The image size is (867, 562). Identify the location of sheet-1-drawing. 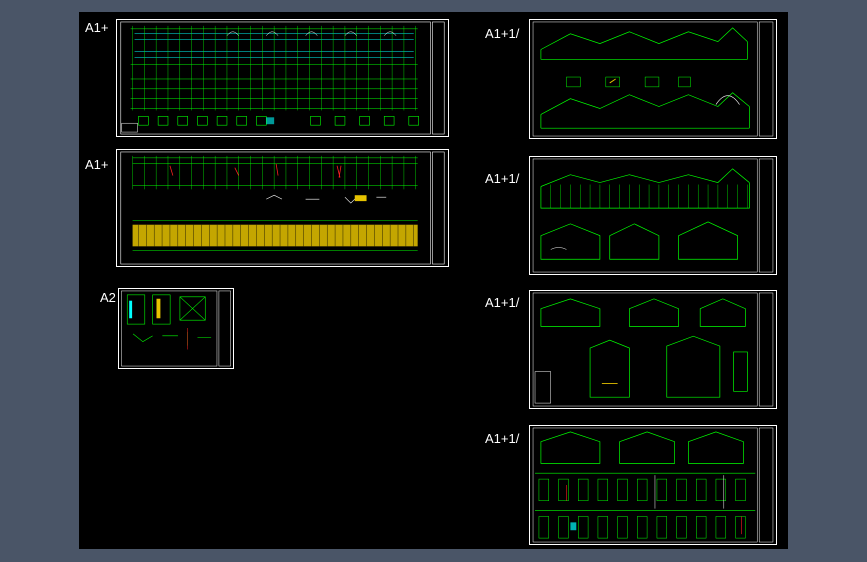
(282, 78).